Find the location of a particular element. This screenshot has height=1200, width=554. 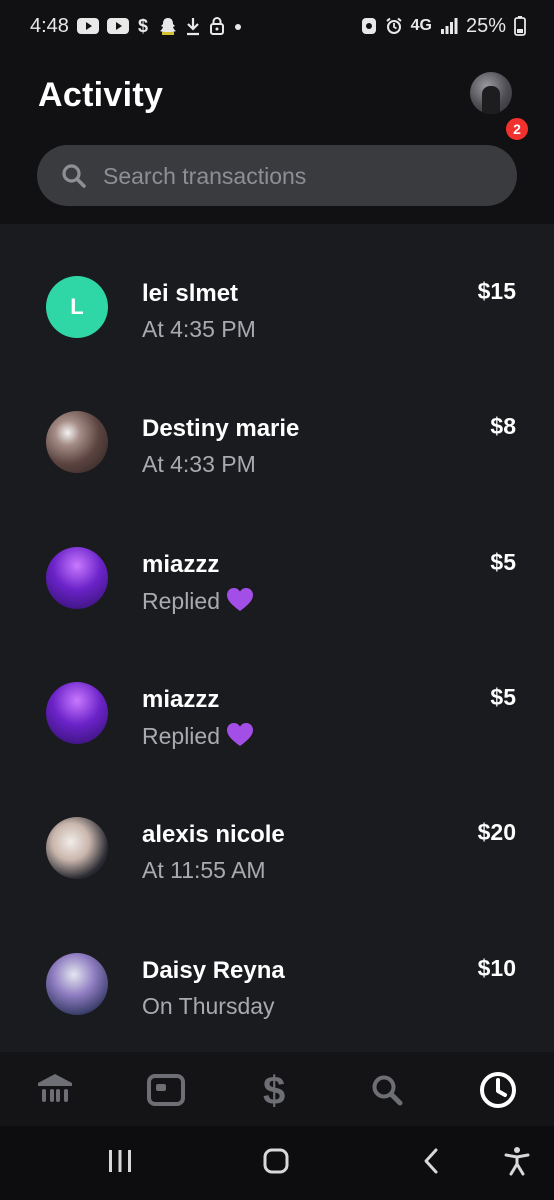

transaction-row: alexis nicole At 11:55 AM $20 is located at coordinates (277, 832).